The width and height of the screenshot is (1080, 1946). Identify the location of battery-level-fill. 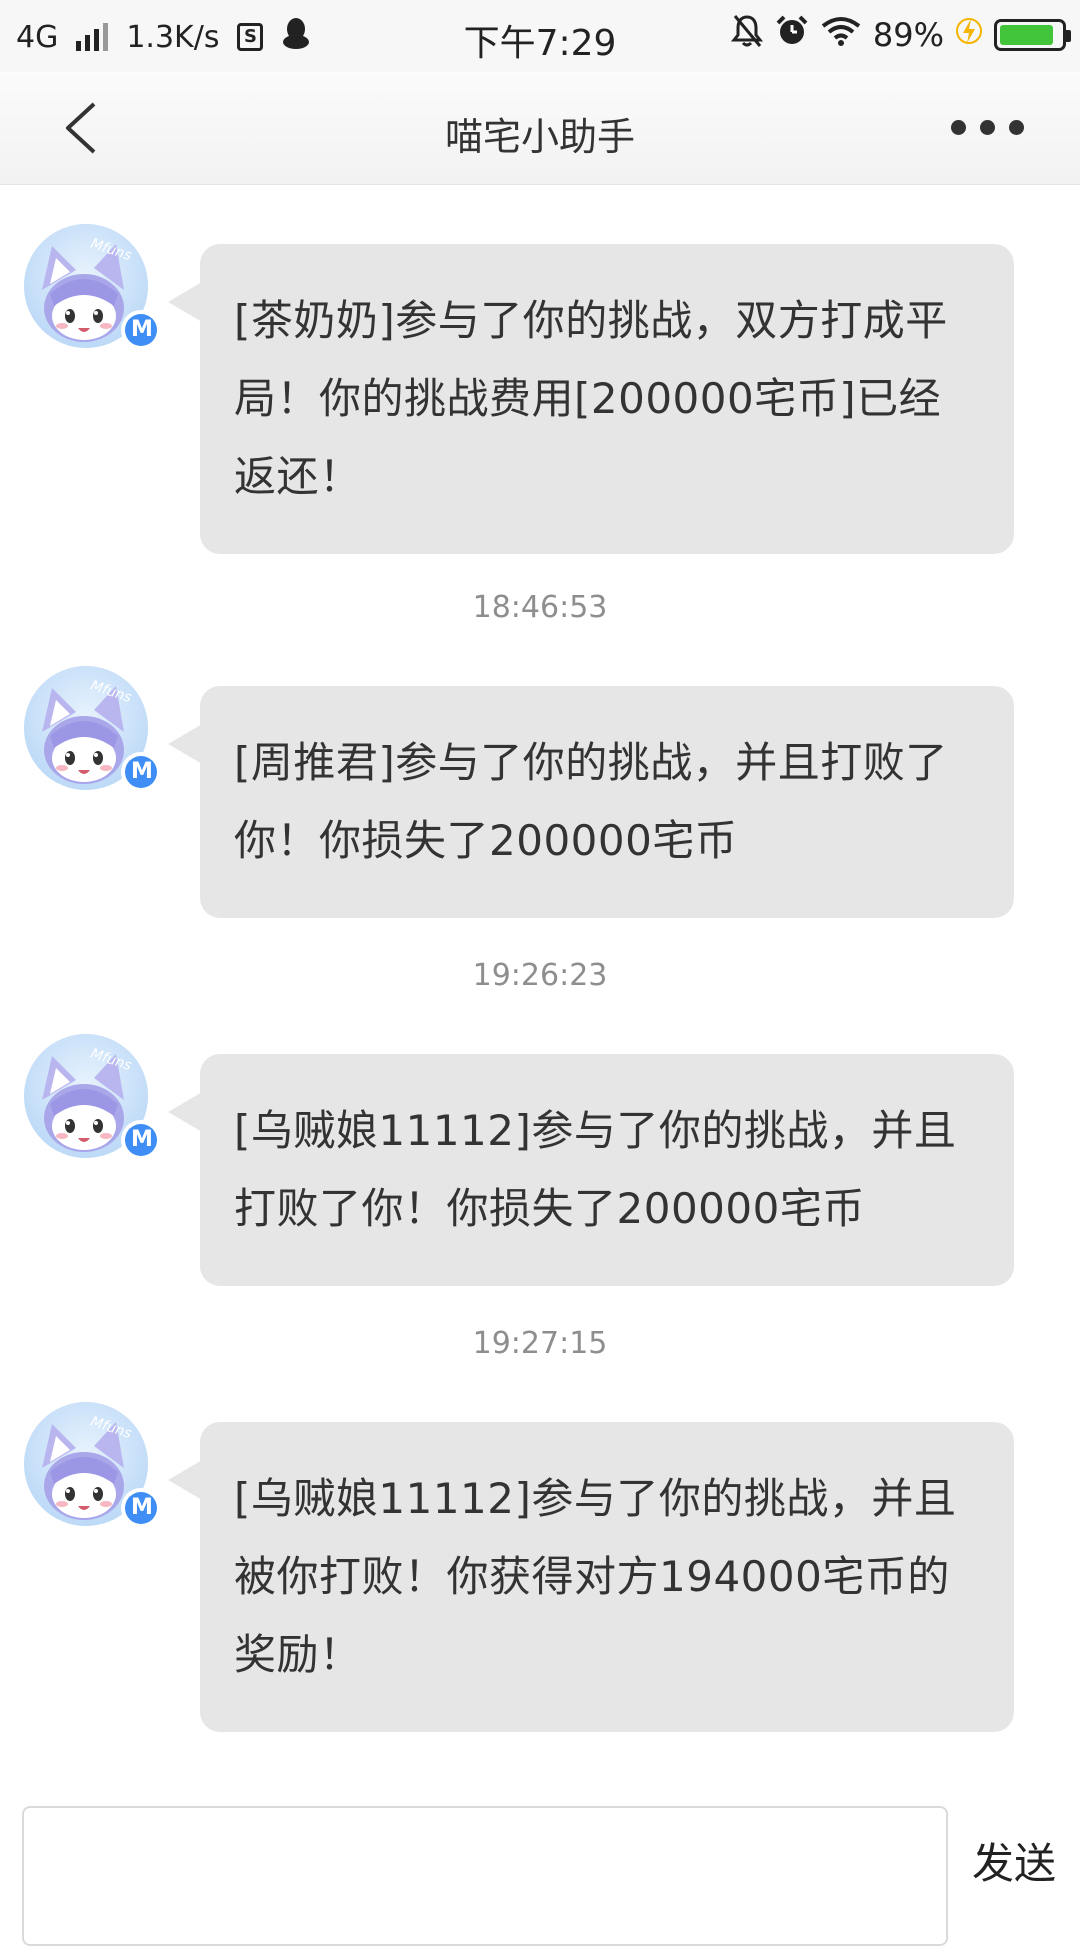
(1027, 35).